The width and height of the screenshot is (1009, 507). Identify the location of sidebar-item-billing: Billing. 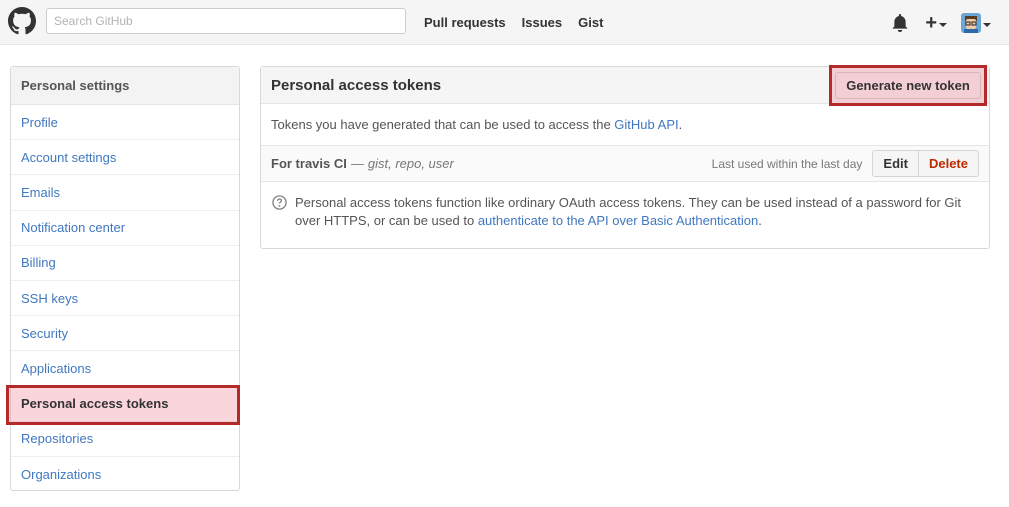
(125, 263).